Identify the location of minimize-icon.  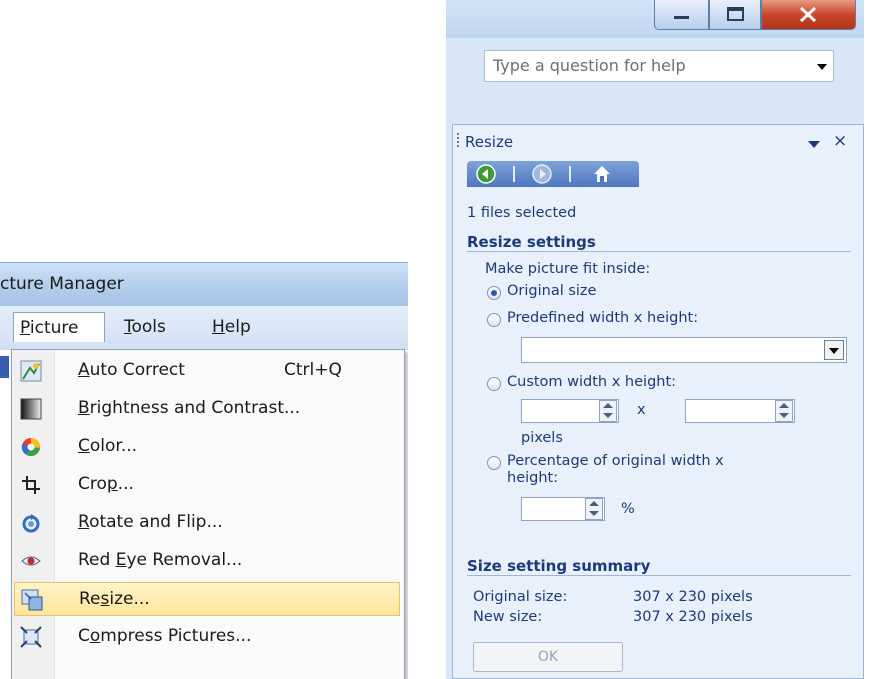
(681, 17).